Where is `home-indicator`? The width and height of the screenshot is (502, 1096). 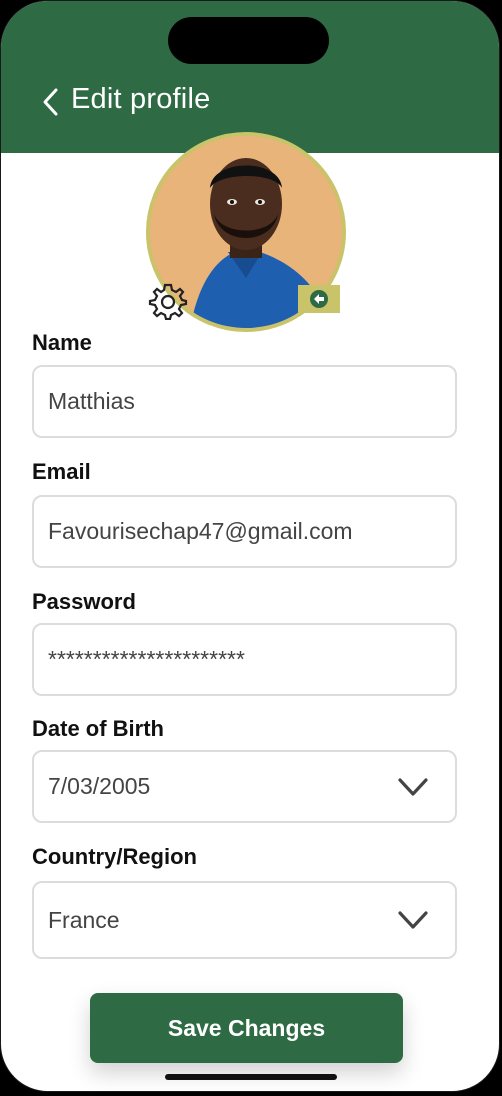
home-indicator is located at coordinates (251, 1077).